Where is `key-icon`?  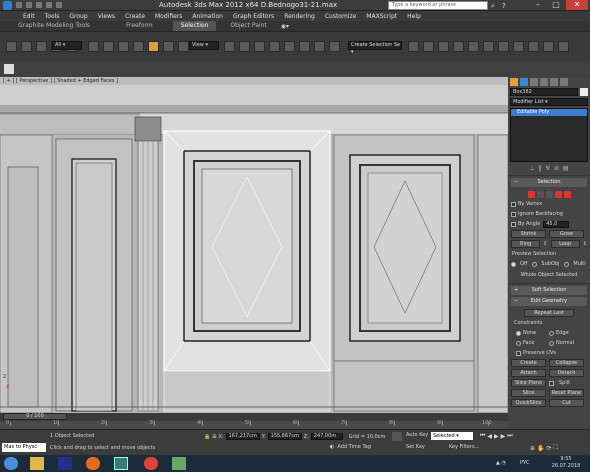
key-icon is located at coordinates (397, 436).